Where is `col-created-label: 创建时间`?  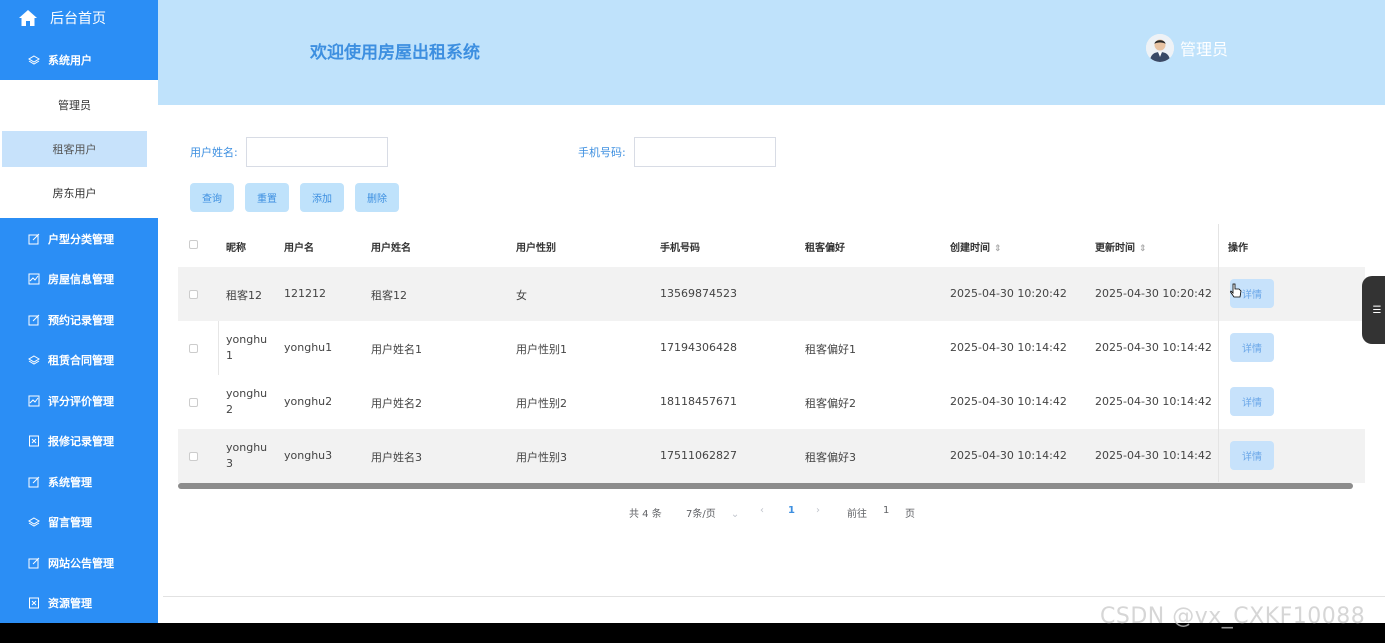
col-created-label: 创建时间 is located at coordinates (970, 248).